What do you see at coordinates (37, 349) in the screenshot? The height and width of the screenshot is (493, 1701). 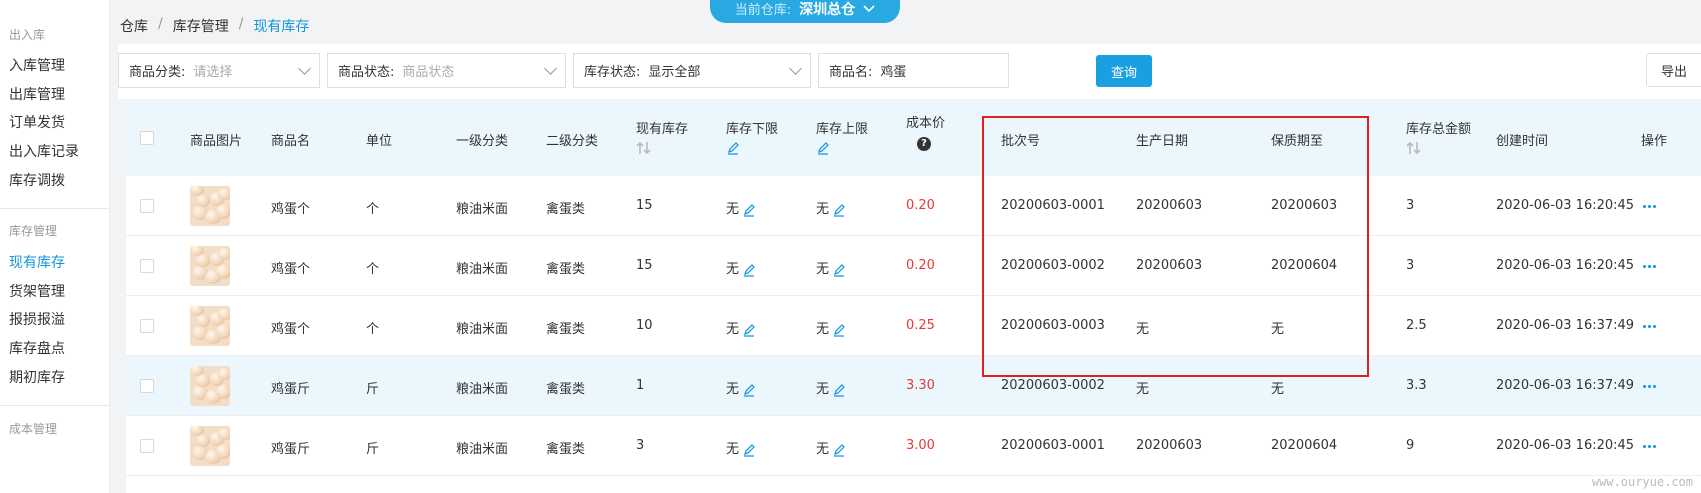 I see `sidebar-item-stocktake: 库存盘点` at bounding box center [37, 349].